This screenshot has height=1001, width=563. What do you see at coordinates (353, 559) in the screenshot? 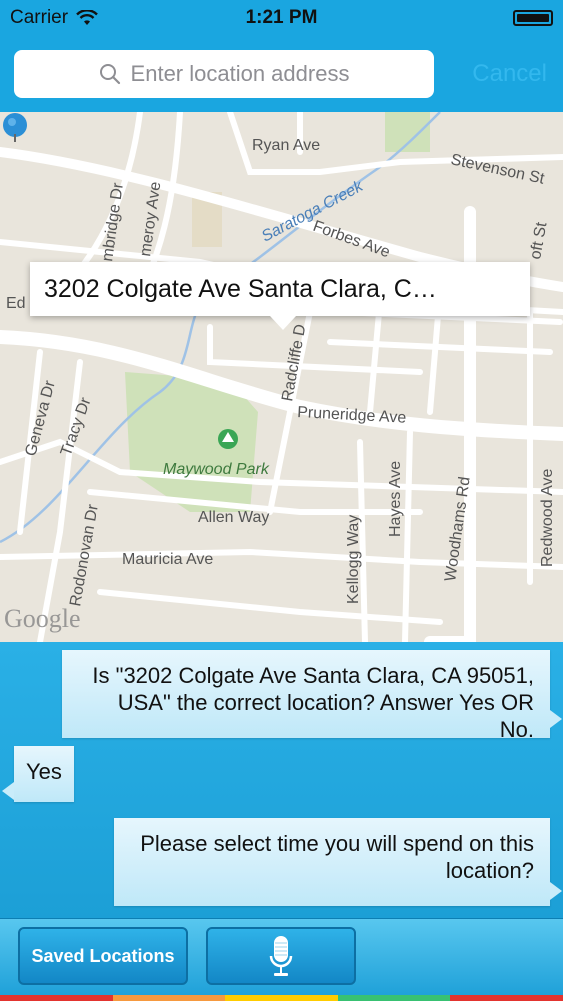
I see `map-label-kellogg: Kellogg Way` at bounding box center [353, 559].